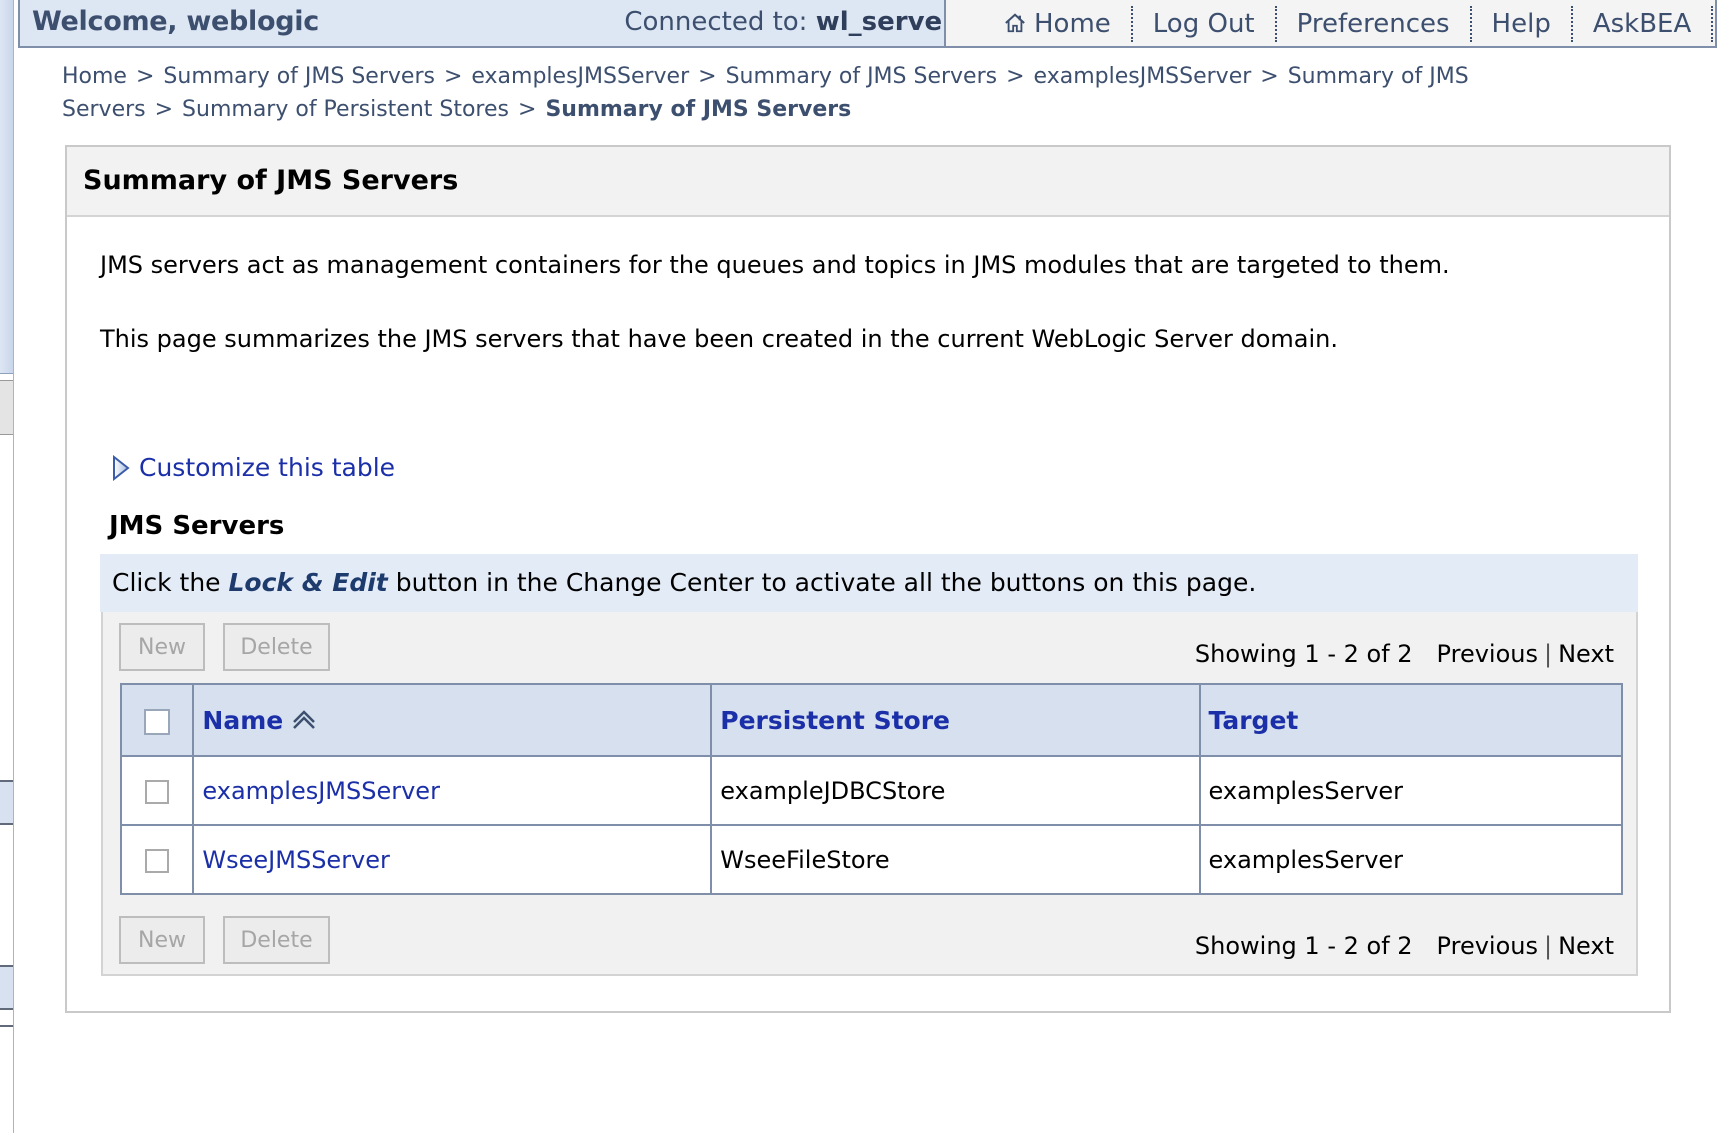 The width and height of the screenshot is (1717, 1133). I want to click on server-name: wl_server, so click(885, 22).